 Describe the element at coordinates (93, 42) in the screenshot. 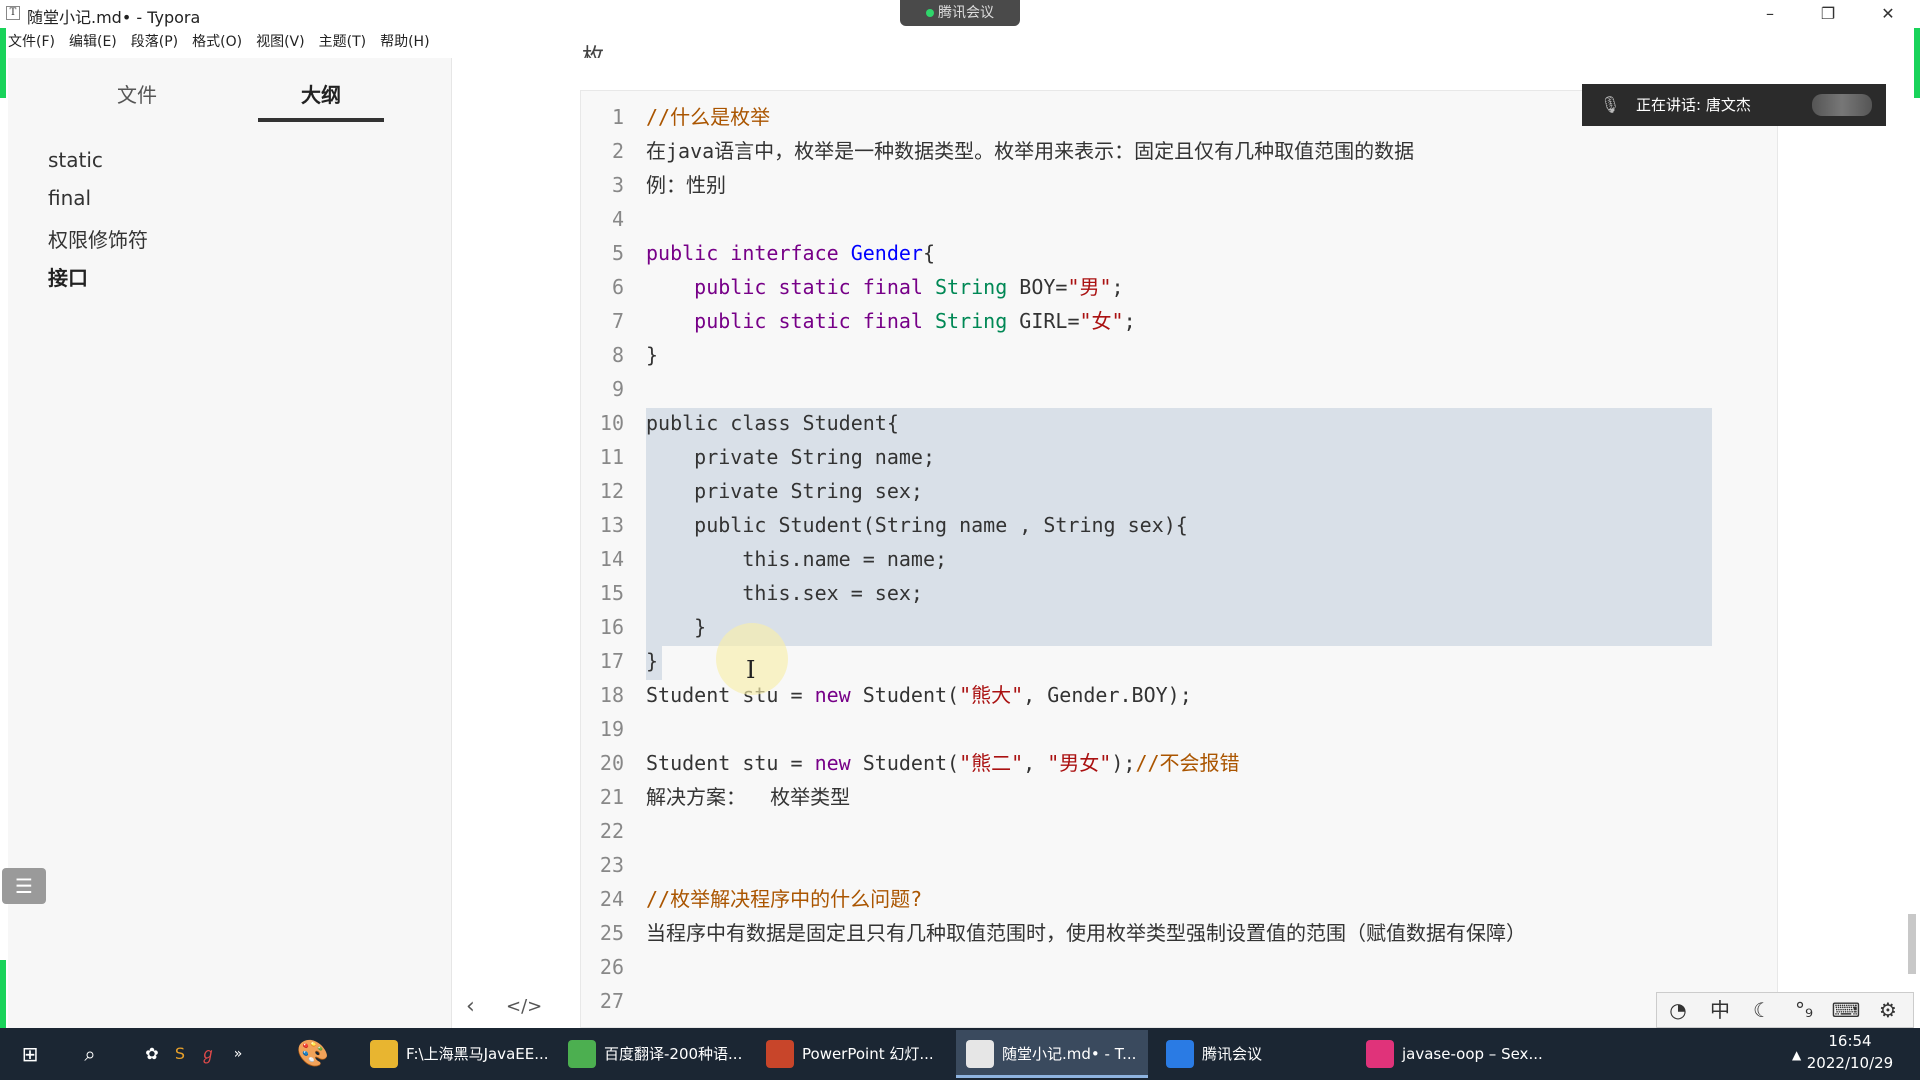

I see `menu-edit: 编辑(E)` at that location.